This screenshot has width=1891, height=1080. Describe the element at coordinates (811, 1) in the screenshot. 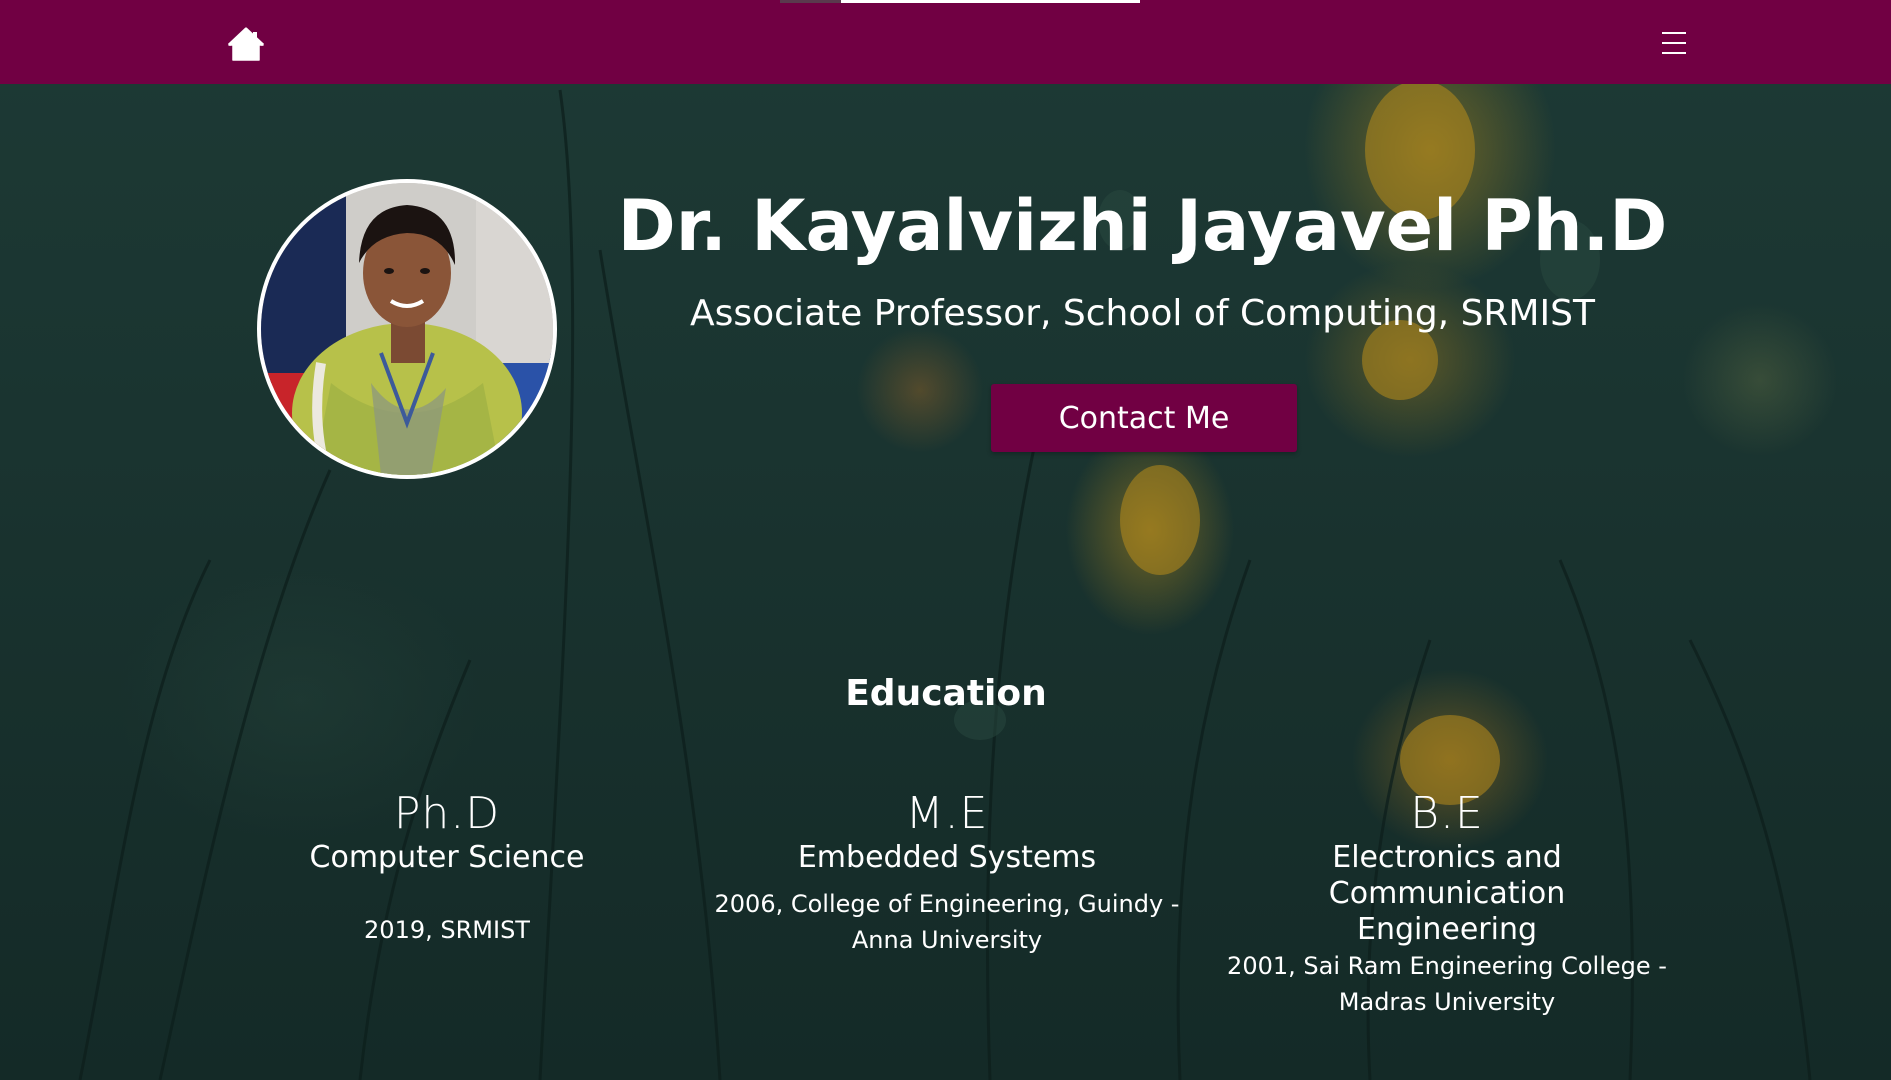

I see `scroll-progress-fill` at that location.